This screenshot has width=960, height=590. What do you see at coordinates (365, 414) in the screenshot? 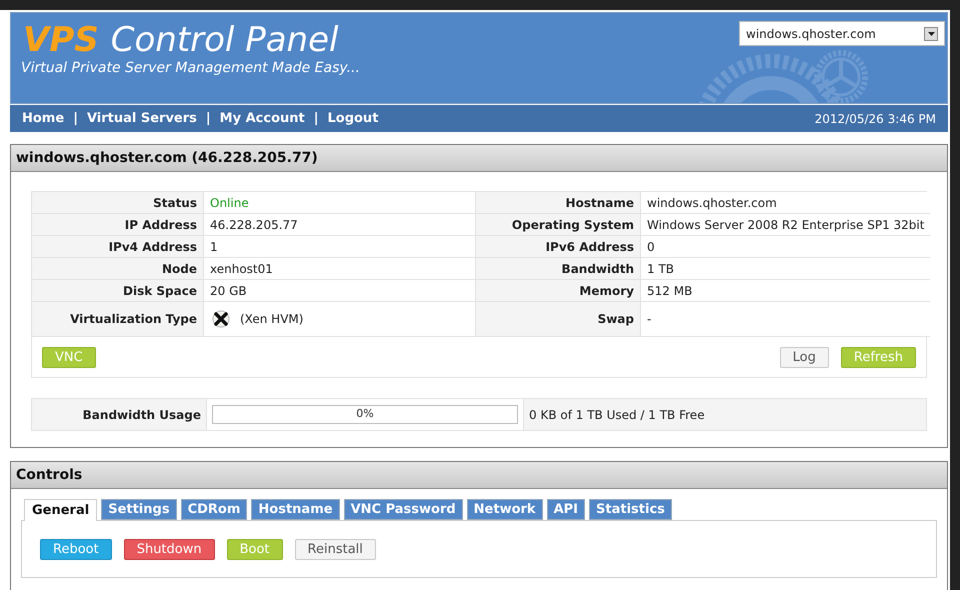
I see `progress-reading: 0%` at bounding box center [365, 414].